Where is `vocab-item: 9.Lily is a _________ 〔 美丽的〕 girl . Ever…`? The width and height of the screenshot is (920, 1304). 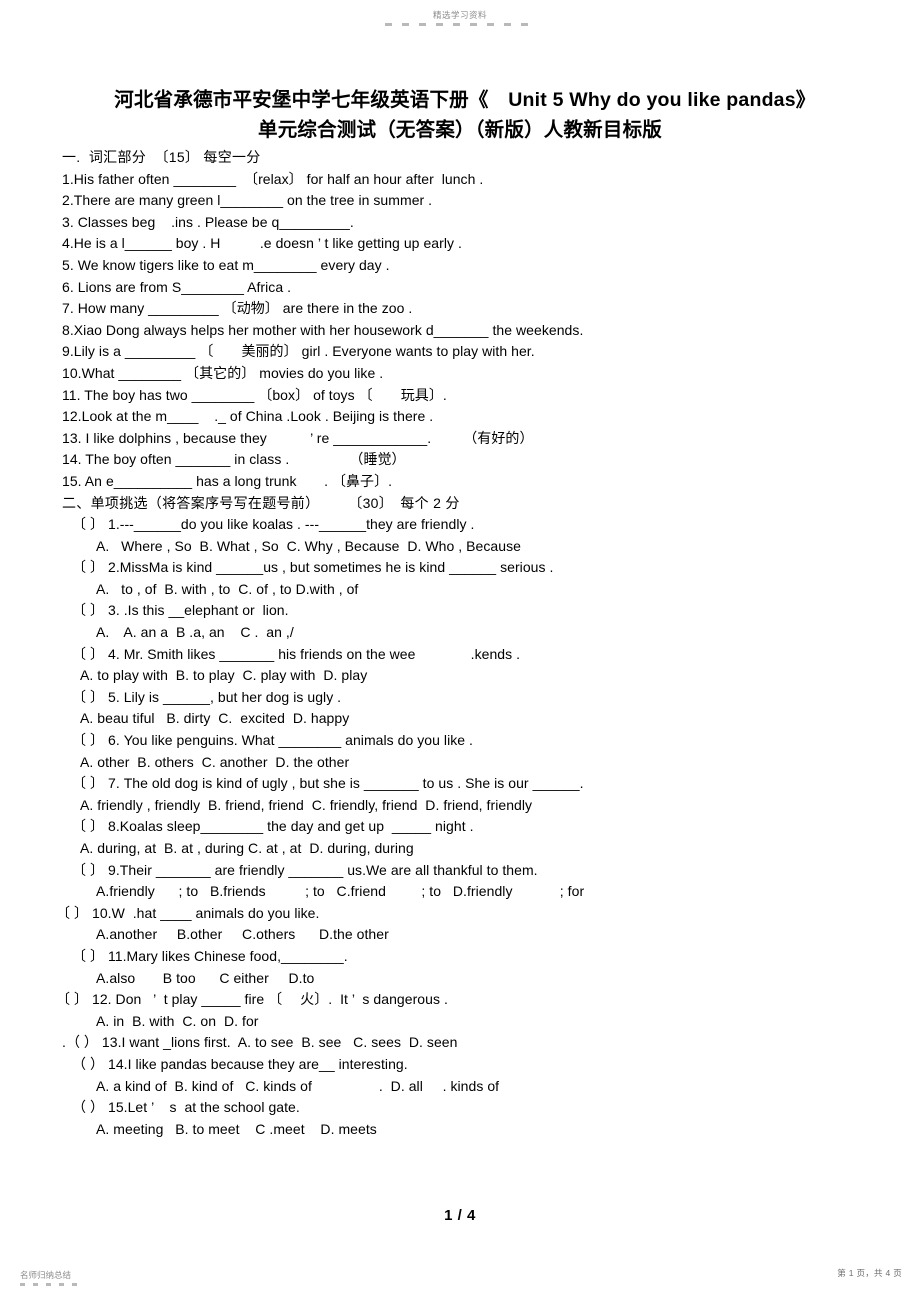 vocab-item: 9.Lily is a _________ 〔 美丽的〕 girl . Ever… is located at coordinates (298, 351).